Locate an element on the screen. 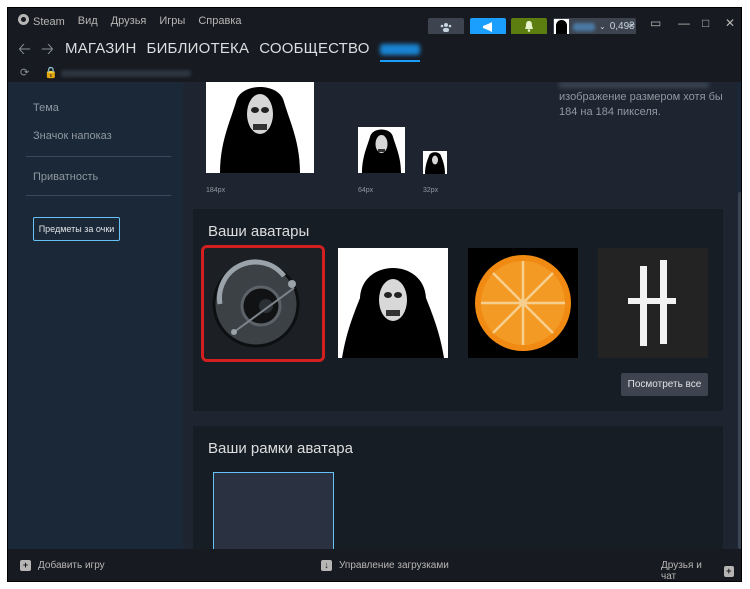 This screenshot has width=750, height=589. bell-icon is located at coordinates (529, 26).